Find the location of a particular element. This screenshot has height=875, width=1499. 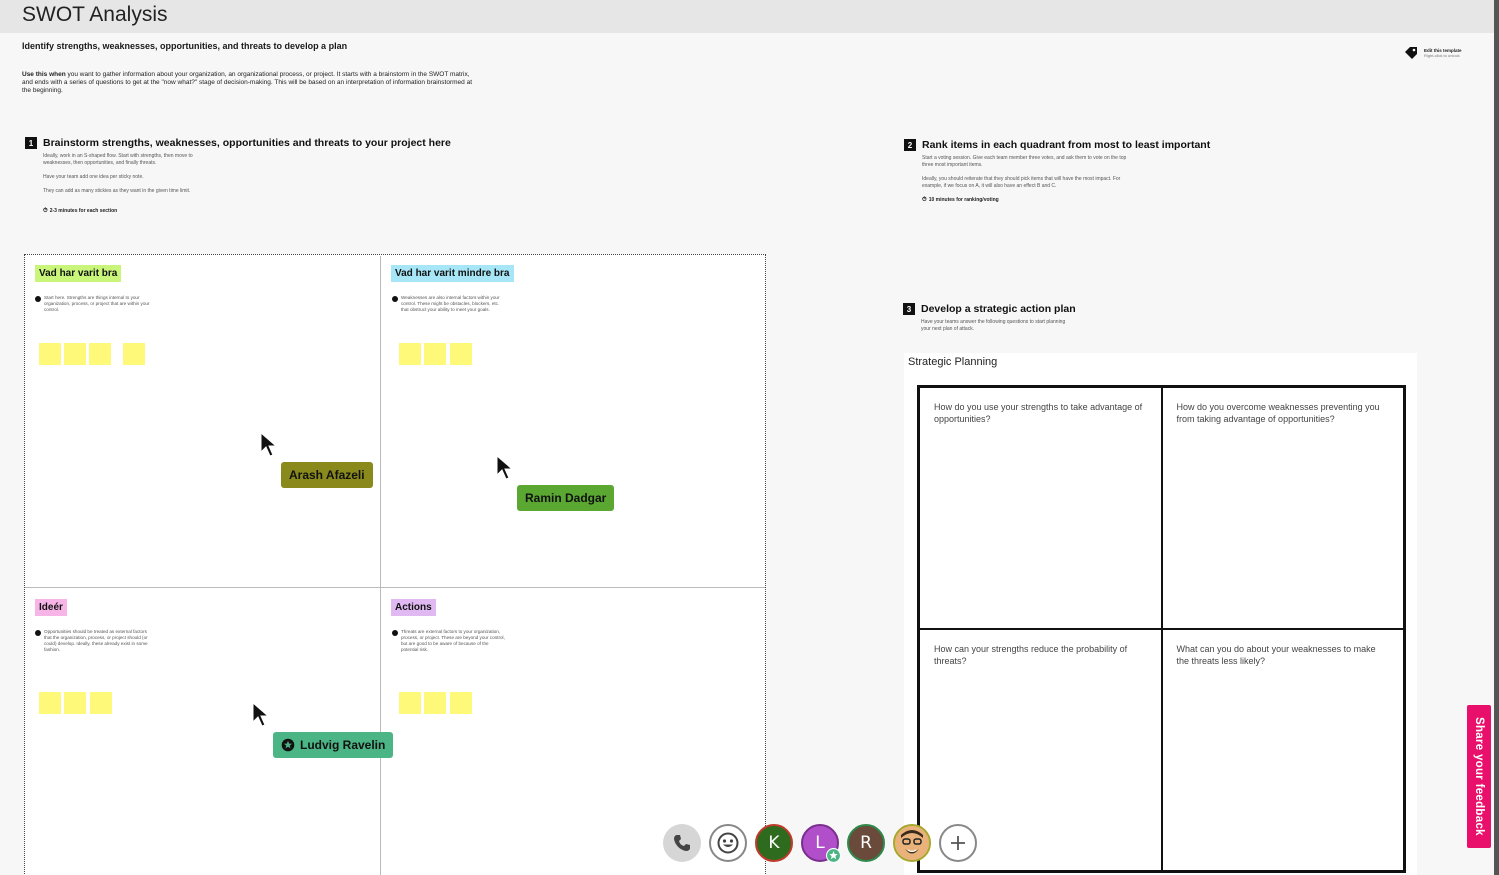

edit-template-button: Edit this template Right-click to unlock is located at coordinates (1433, 53).